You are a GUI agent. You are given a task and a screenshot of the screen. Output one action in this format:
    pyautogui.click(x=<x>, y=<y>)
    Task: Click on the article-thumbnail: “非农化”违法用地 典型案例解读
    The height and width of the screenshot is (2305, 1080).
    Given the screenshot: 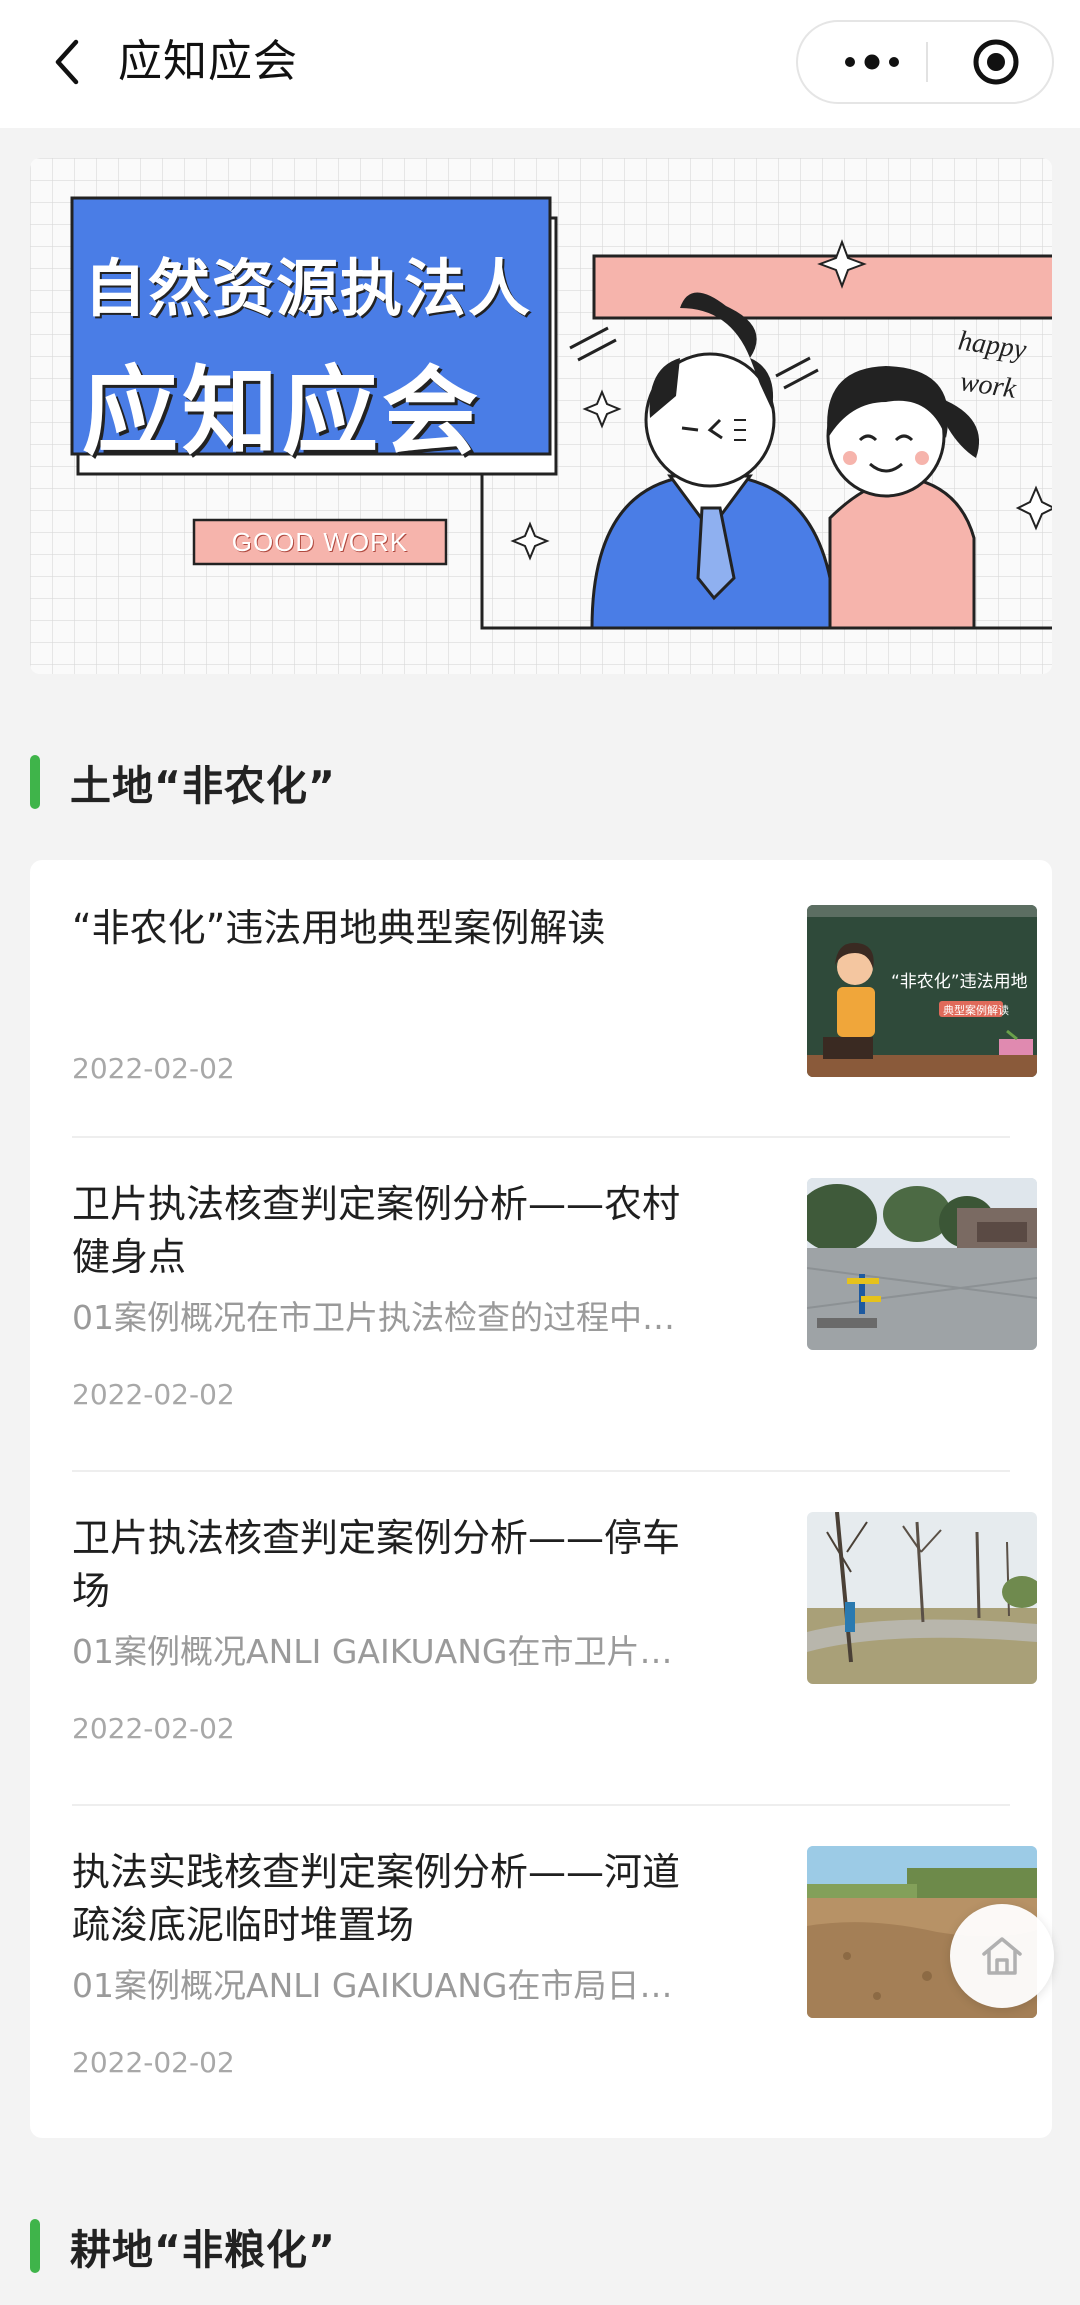 What is the action you would take?
    pyautogui.click(x=922, y=991)
    